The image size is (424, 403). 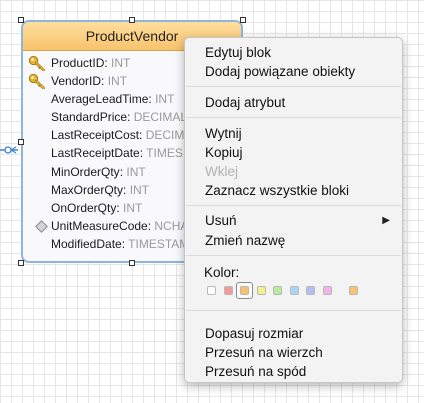 I want to click on color-label: Kolor:, so click(x=222, y=272).